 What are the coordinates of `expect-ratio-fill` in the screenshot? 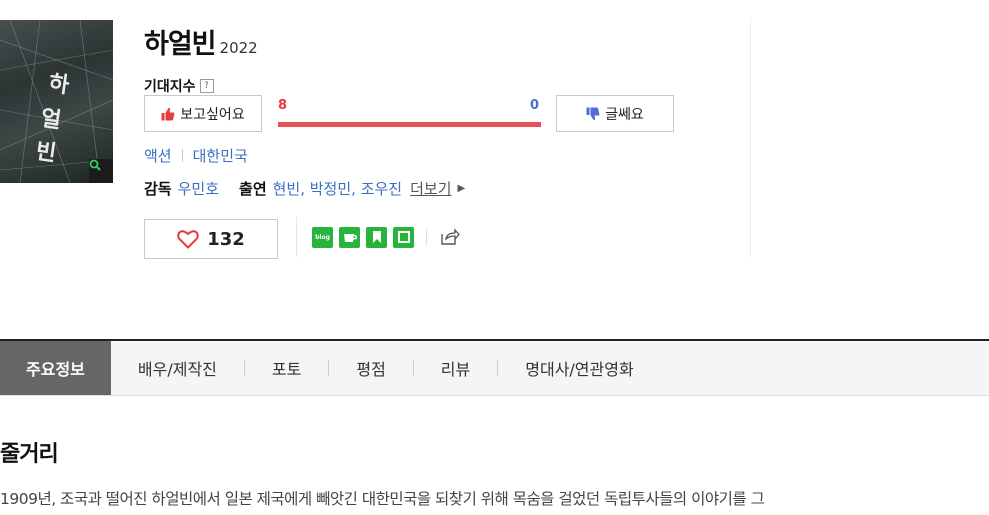 It's located at (409, 124).